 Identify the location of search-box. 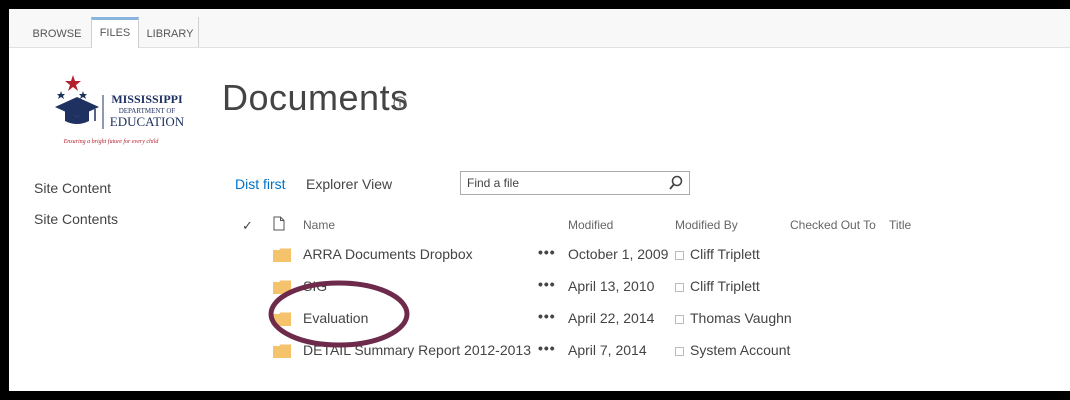
(575, 183).